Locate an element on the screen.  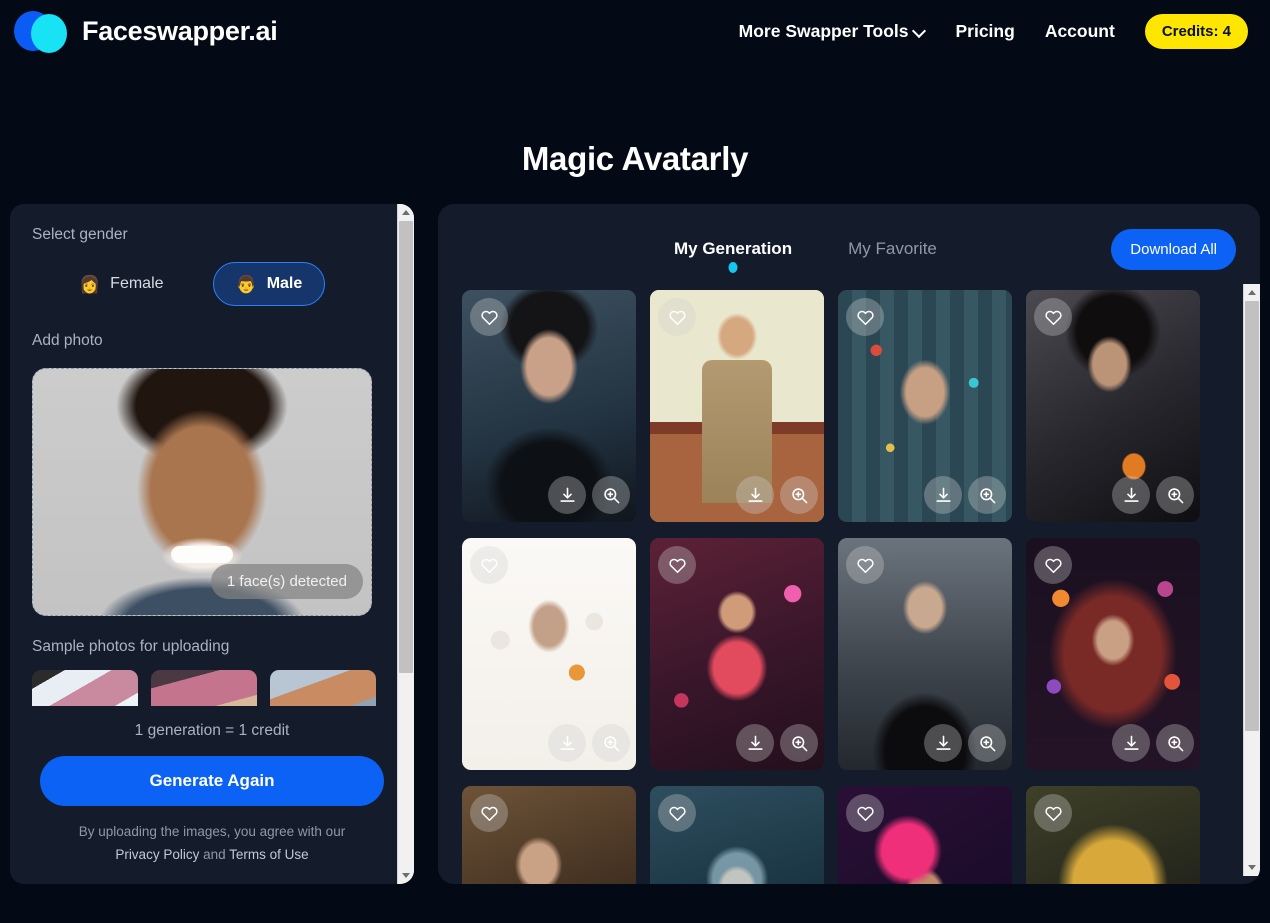
gallery-scrollbar is located at coordinates (1251, 580).